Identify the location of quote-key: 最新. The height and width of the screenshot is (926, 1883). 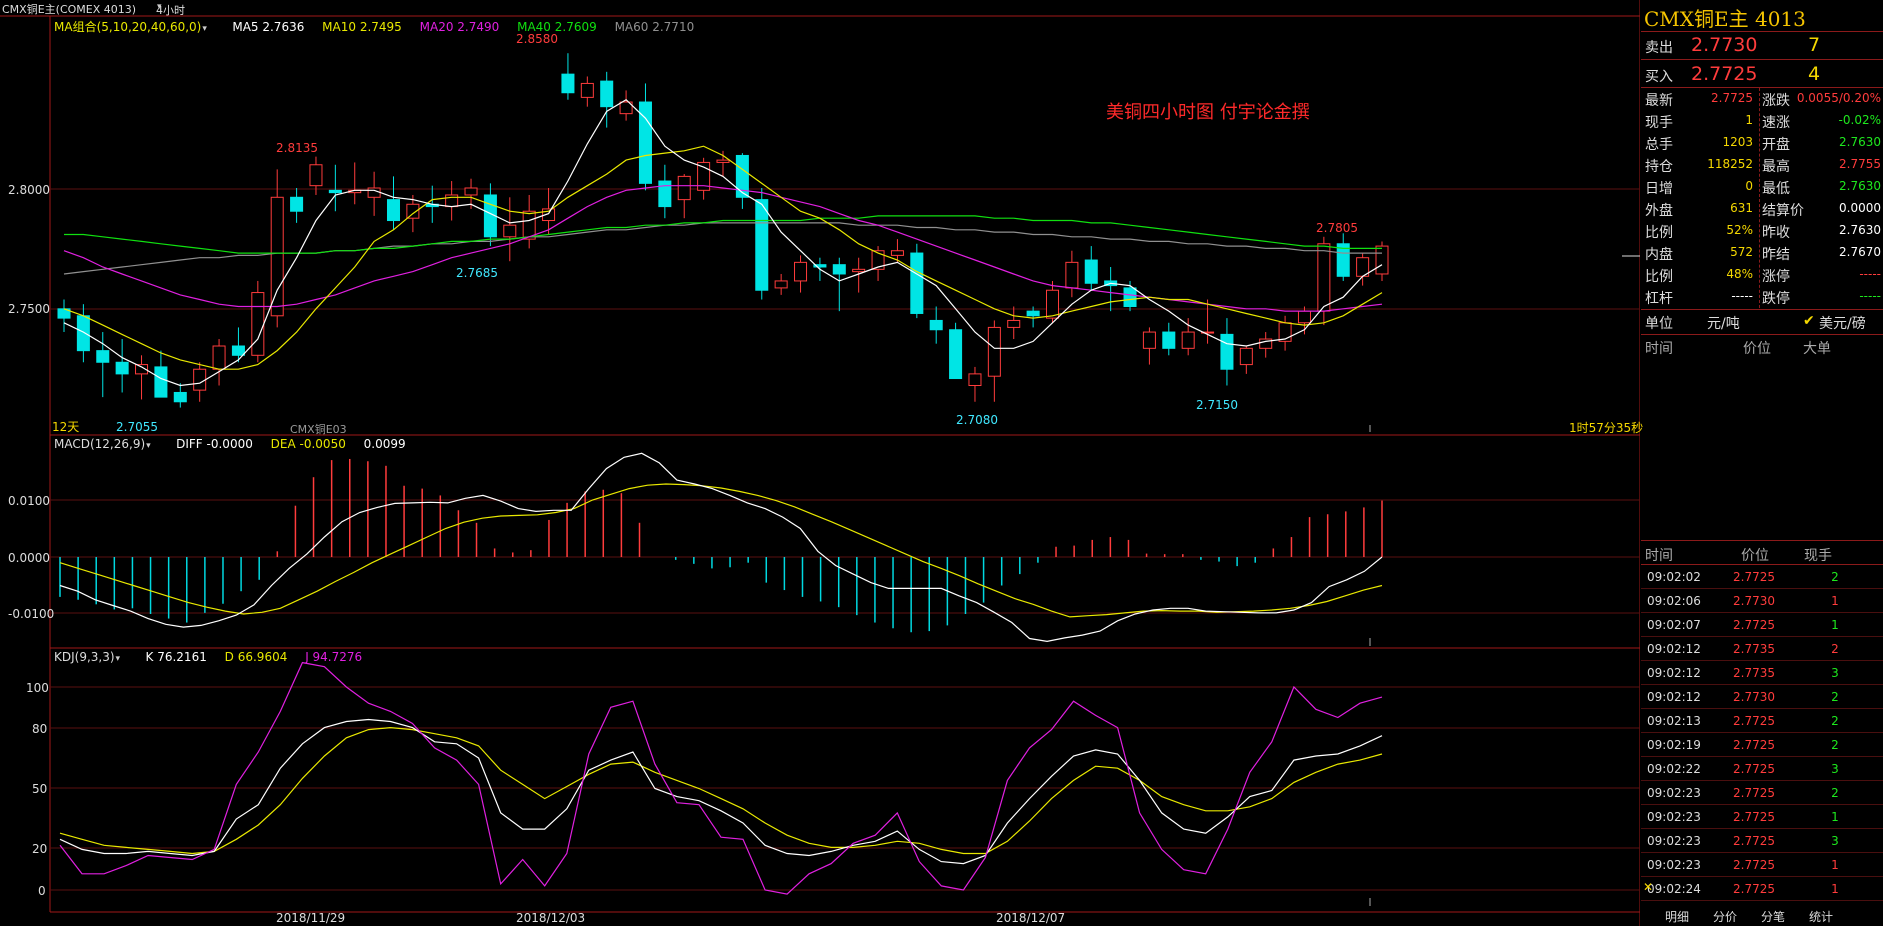
(1659, 101).